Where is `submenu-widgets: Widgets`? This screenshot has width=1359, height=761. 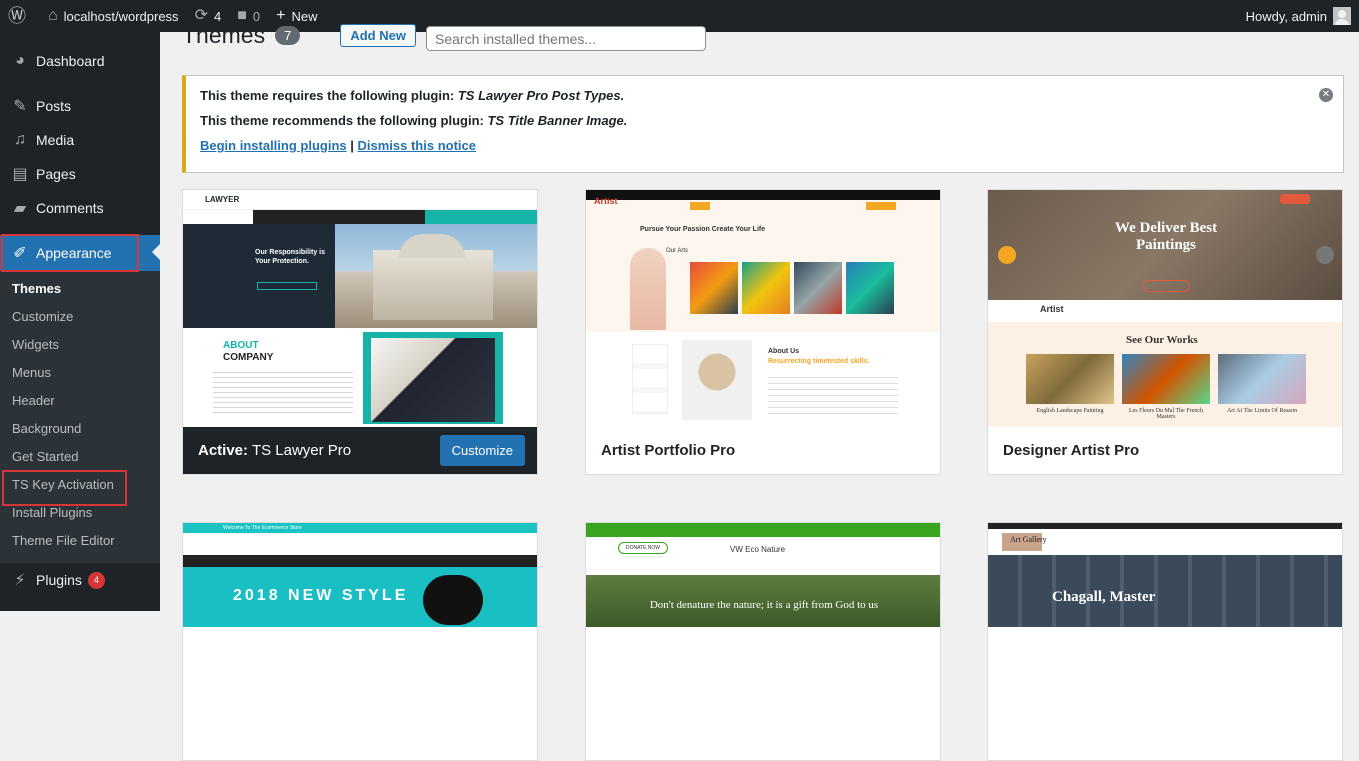 submenu-widgets: Widgets is located at coordinates (80, 345).